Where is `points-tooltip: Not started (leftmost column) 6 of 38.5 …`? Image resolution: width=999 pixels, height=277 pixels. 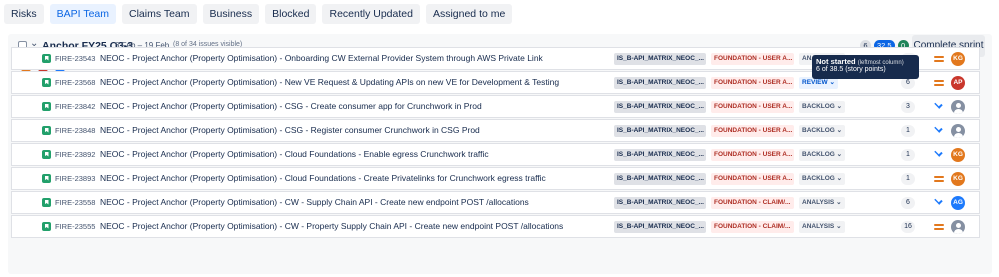
points-tooltip: Not started (leftmost column) 6 of 38.5 … is located at coordinates (865, 67).